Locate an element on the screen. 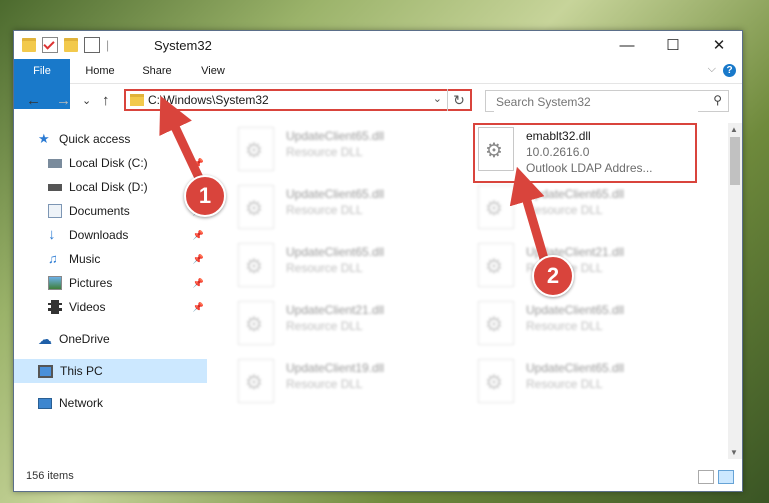 This screenshot has height=503, width=769. scroll-down-icon: ▼ is located at coordinates (734, 452).